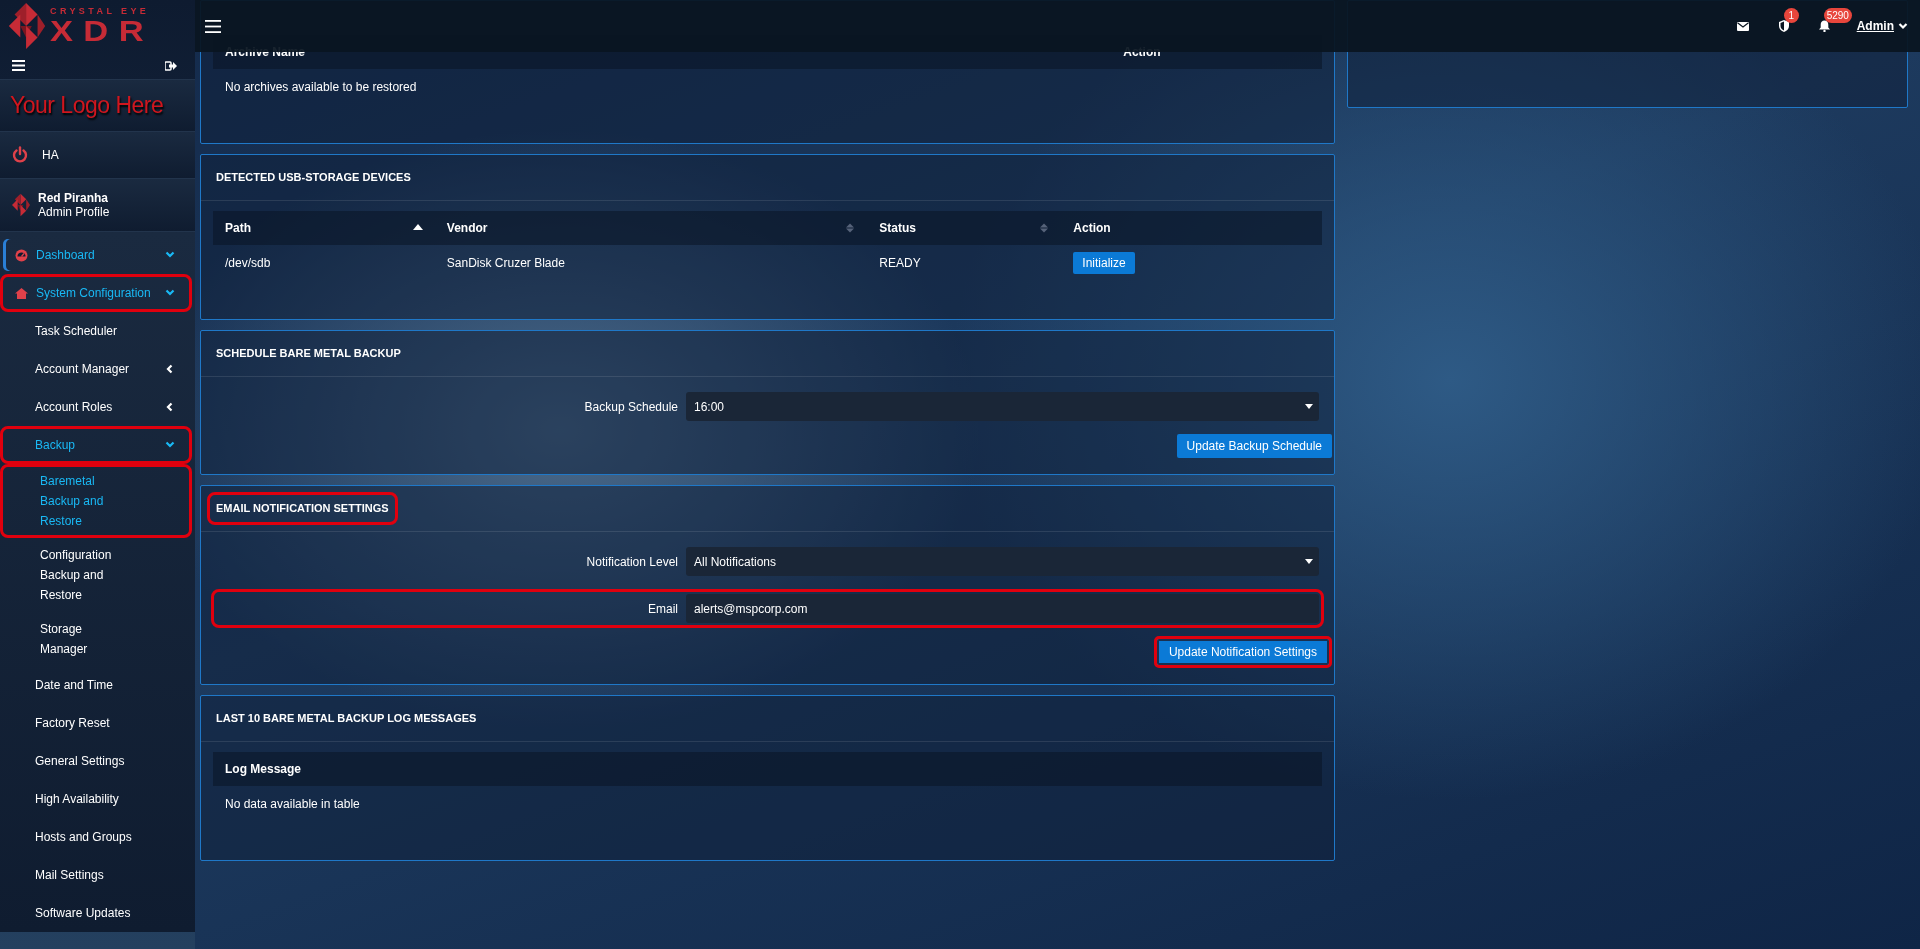 The height and width of the screenshot is (949, 1920). Describe the element at coordinates (662, 609) in the screenshot. I see `field-label: Email` at that location.